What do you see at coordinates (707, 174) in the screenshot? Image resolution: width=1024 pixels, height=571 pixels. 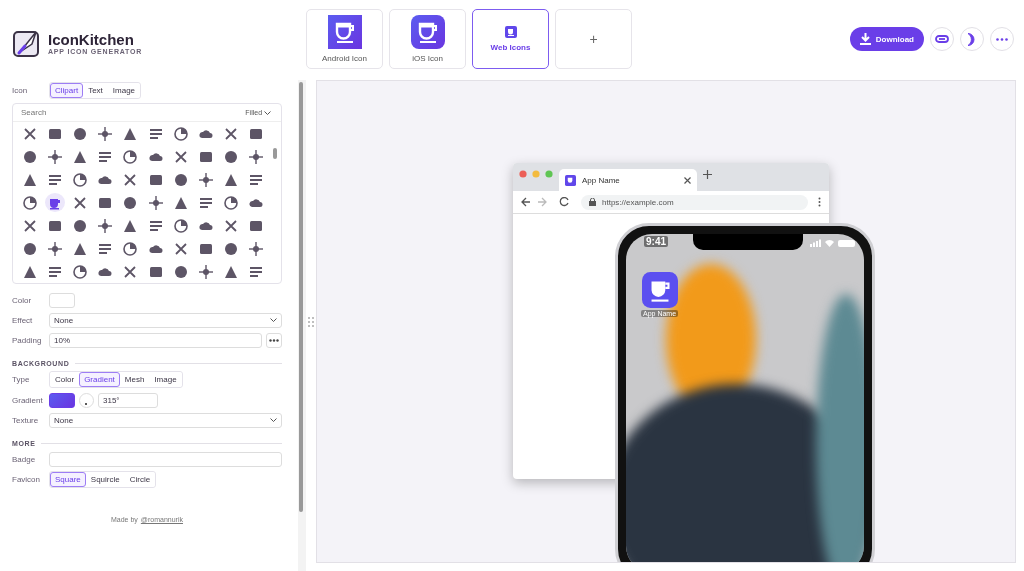 I see `plus-icon` at bounding box center [707, 174].